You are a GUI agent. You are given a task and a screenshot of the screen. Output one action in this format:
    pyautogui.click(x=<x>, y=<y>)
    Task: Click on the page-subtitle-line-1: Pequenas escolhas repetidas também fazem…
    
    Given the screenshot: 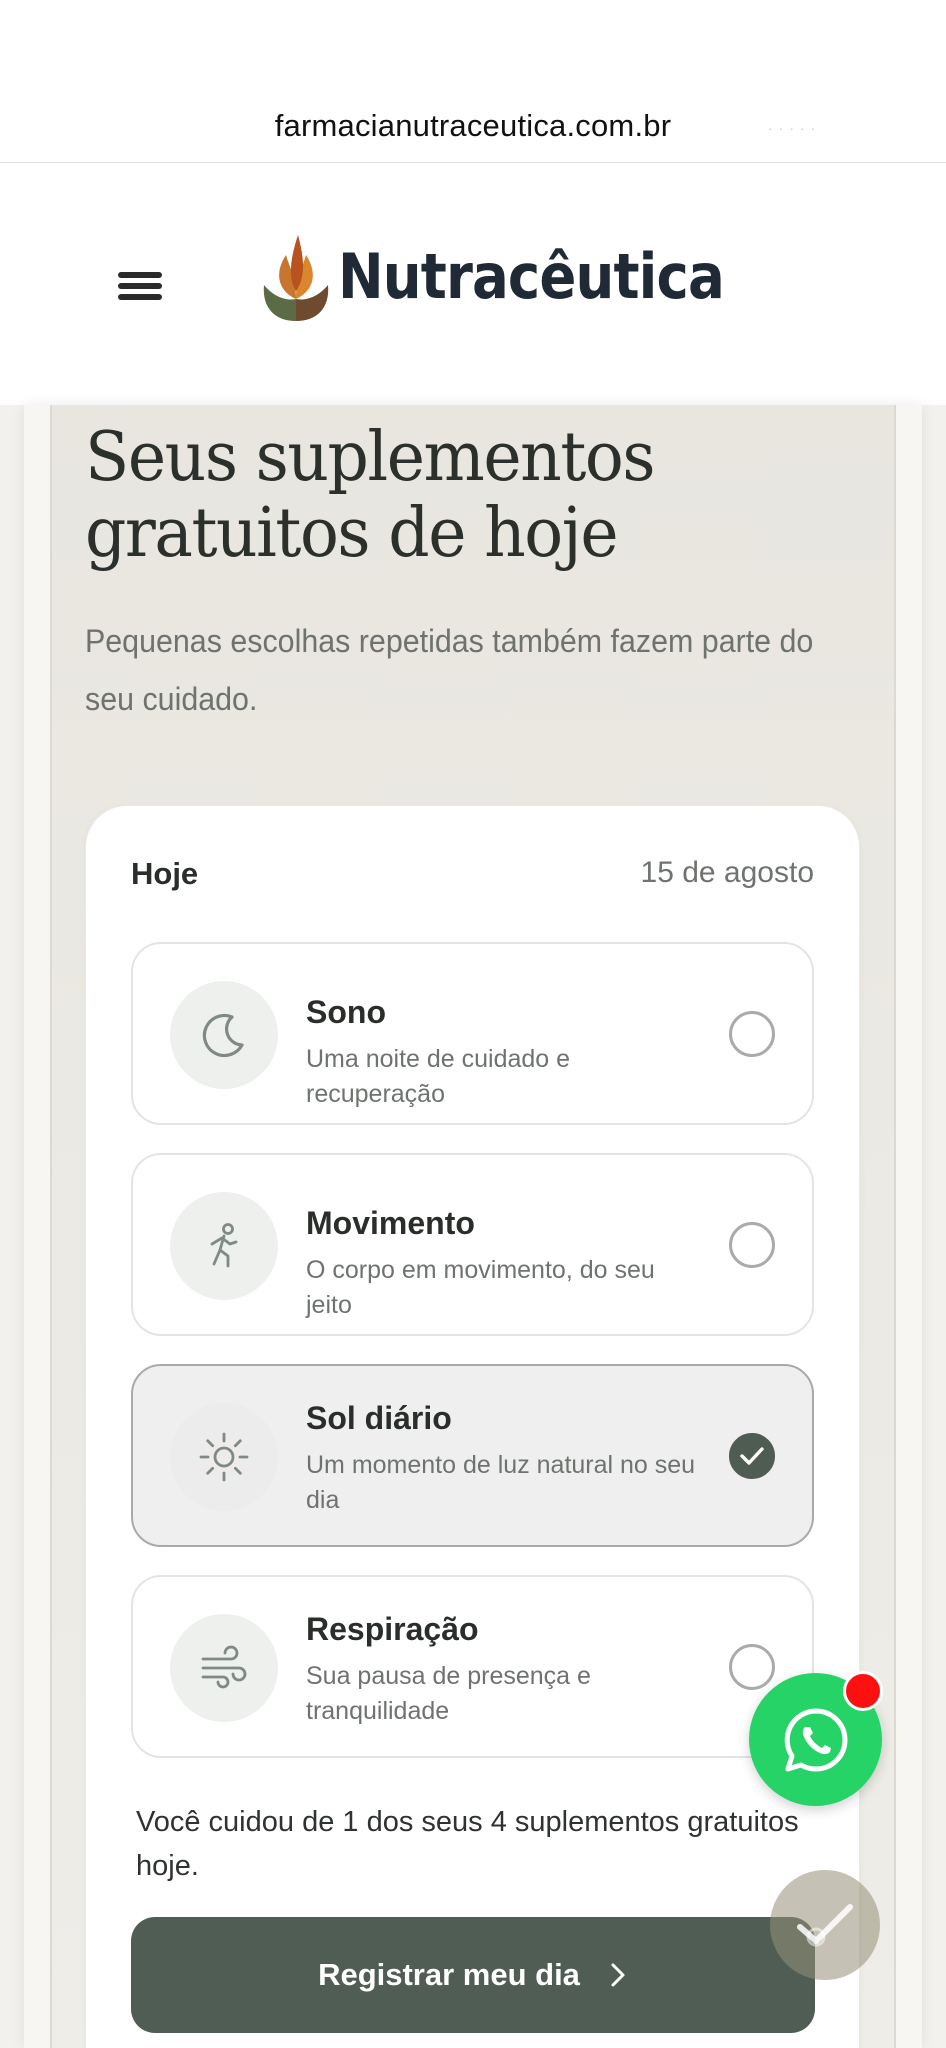 What is the action you would take?
    pyautogui.click(x=449, y=641)
    